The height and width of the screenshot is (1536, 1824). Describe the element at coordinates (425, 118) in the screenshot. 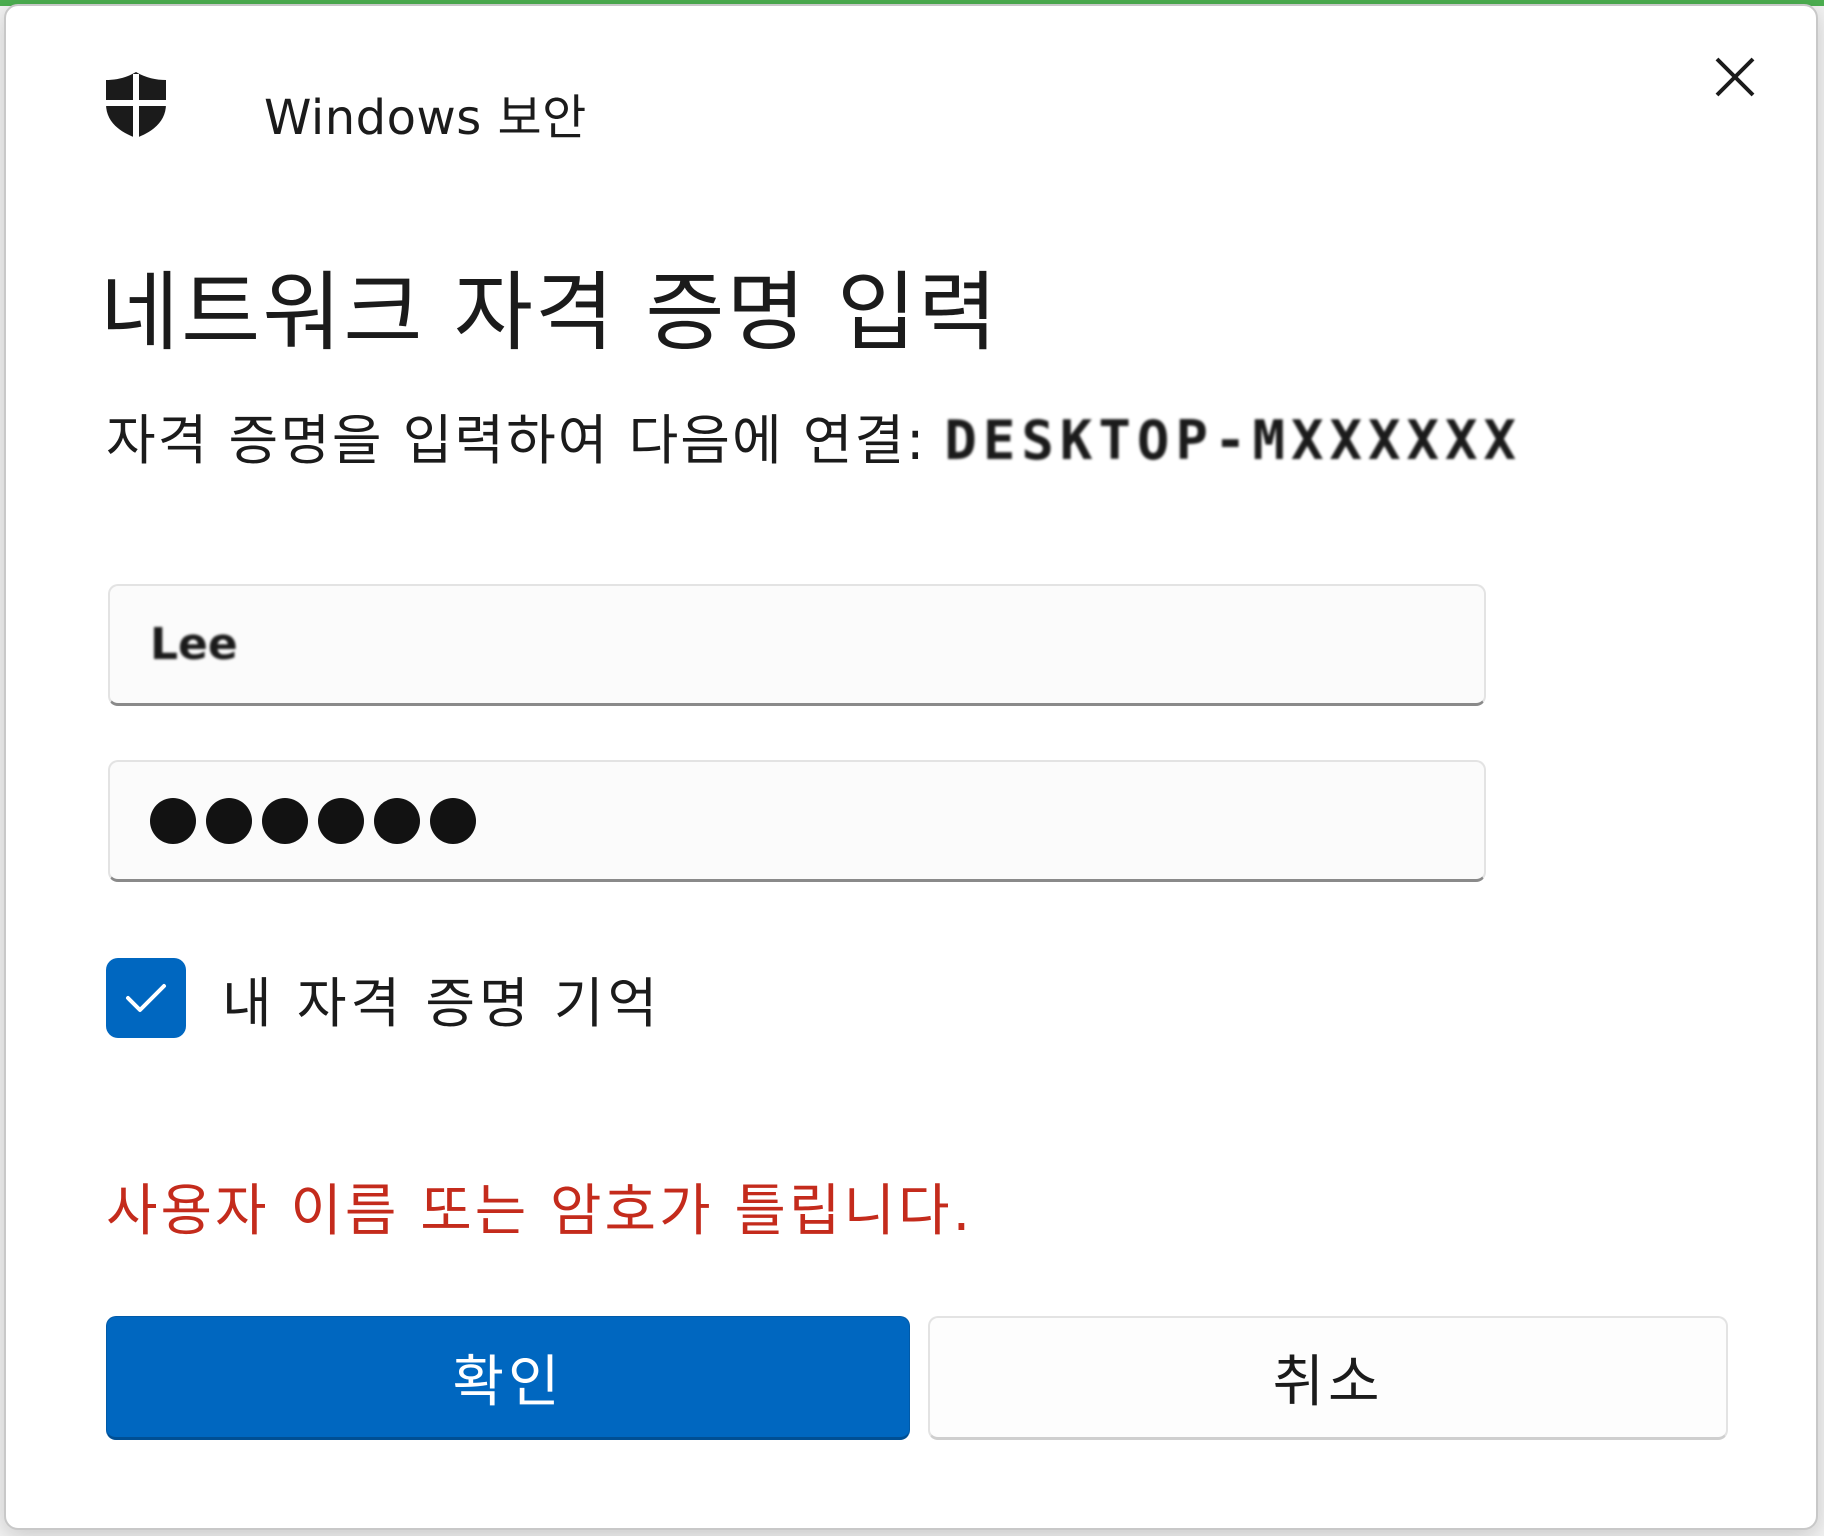

I see `app-title: Windows 보안` at that location.